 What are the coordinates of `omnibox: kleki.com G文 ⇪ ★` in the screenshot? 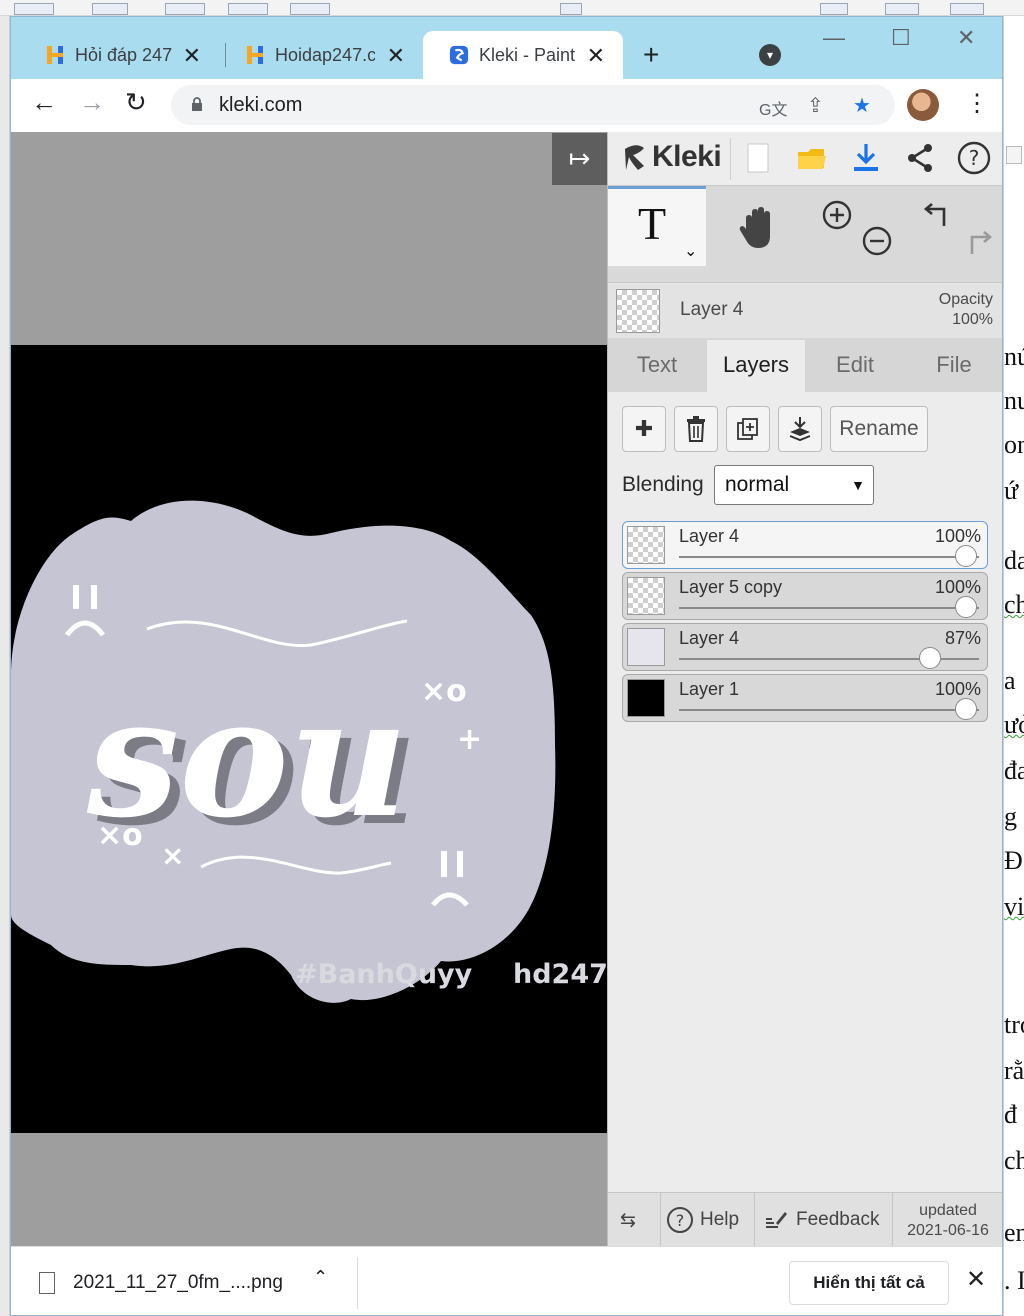 It's located at (533, 105).